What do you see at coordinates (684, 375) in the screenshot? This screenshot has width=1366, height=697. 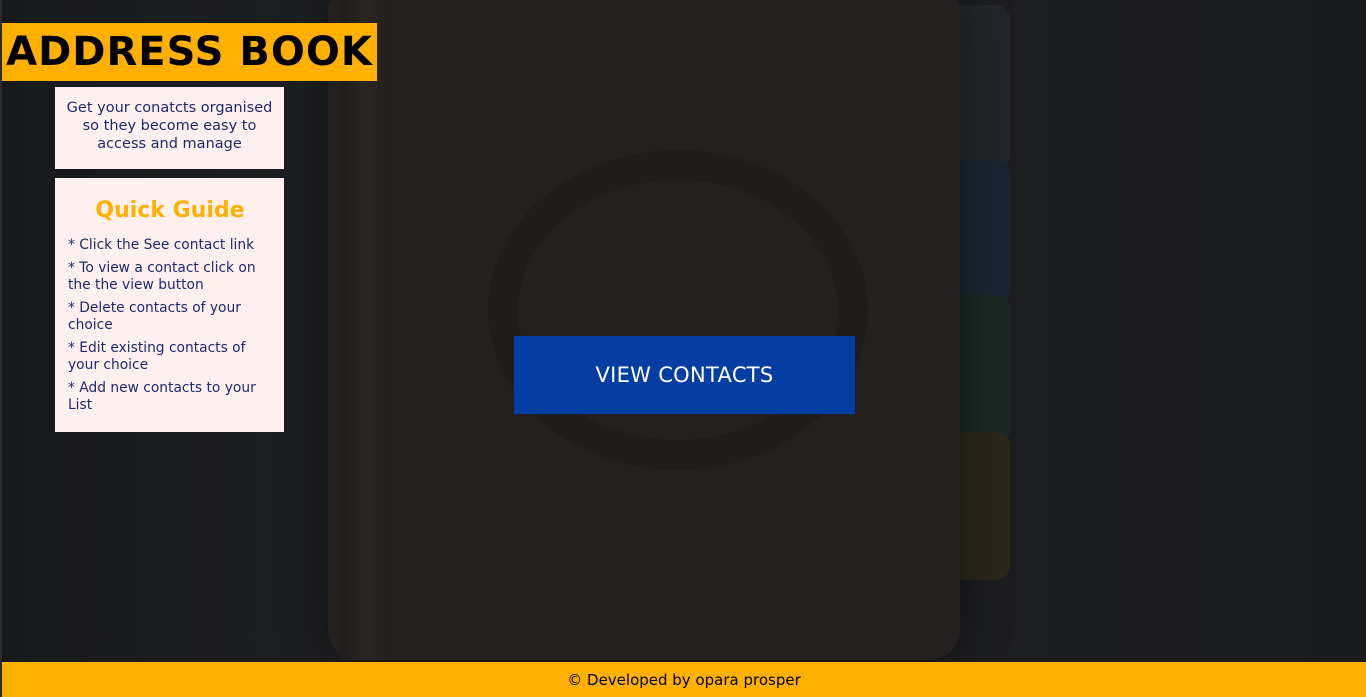 I see `view-contacts-button: VIEW CONTACTS` at bounding box center [684, 375].